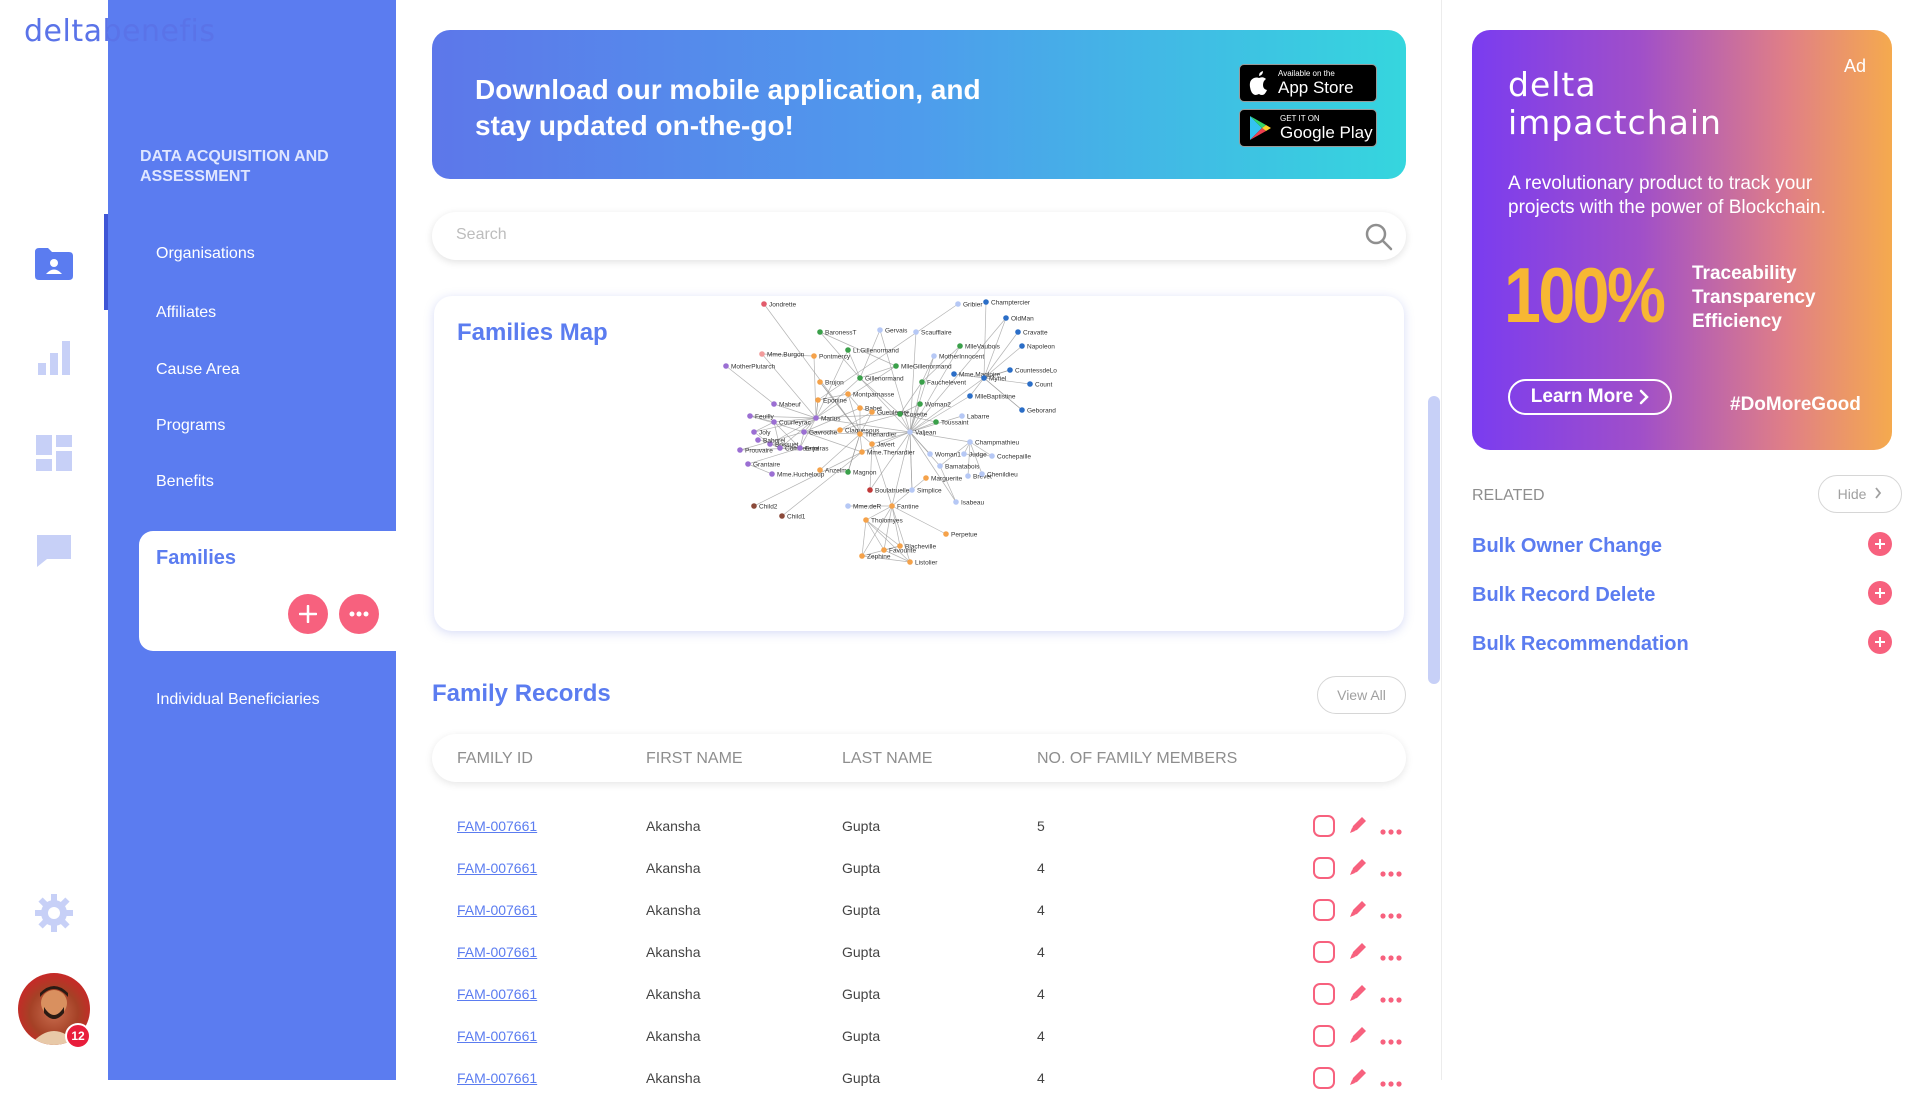 The width and height of the screenshot is (1920, 1100). I want to click on learn-more-button: Learn More, so click(1590, 397).